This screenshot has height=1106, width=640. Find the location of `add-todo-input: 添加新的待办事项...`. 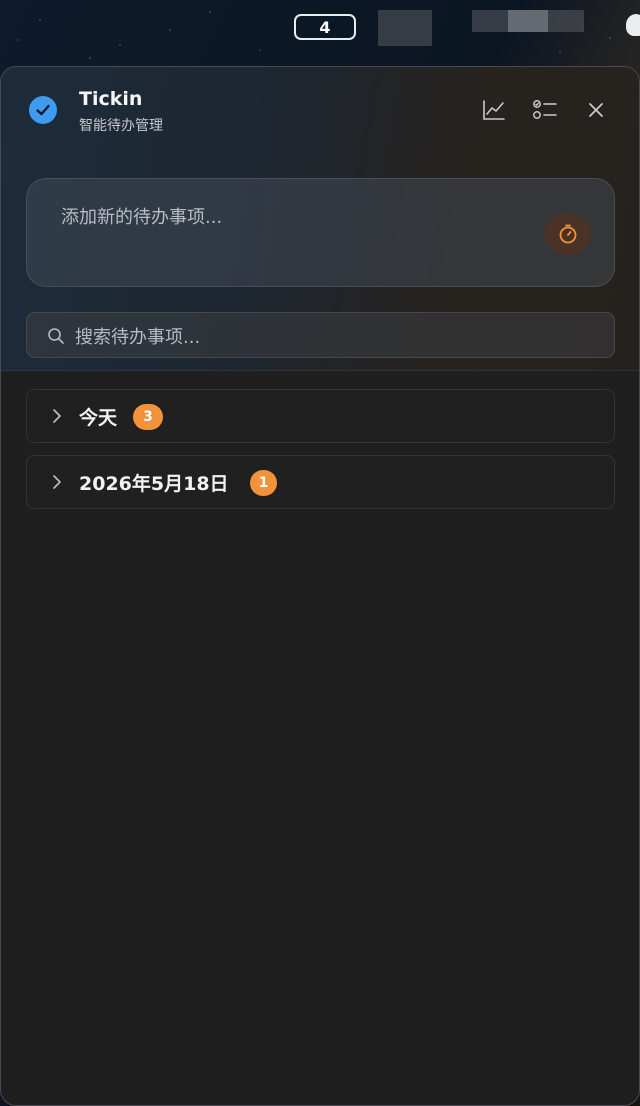

add-todo-input: 添加新的待办事项... is located at coordinates (281, 216).